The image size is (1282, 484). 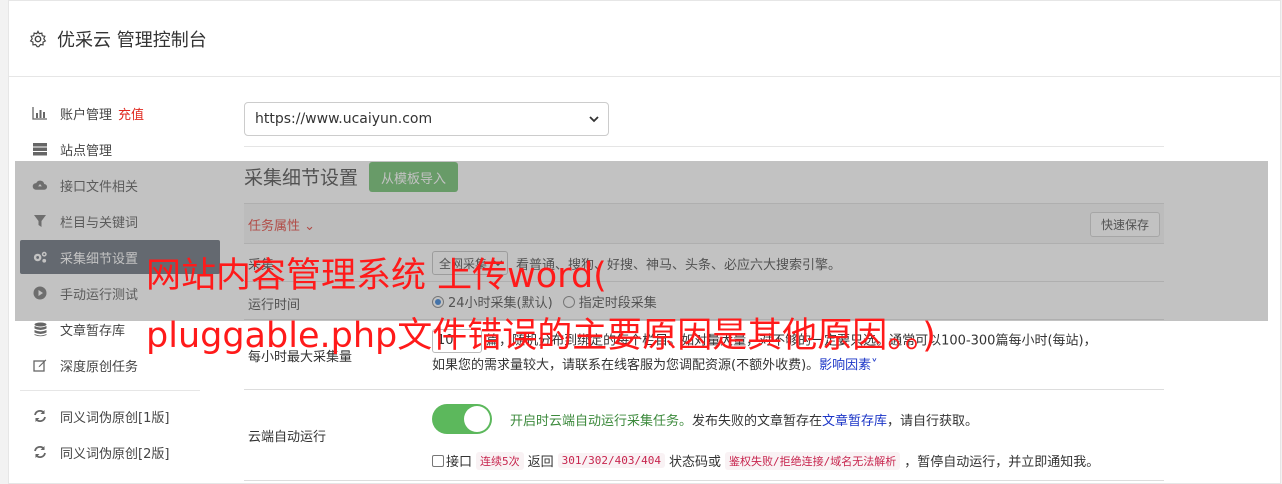 What do you see at coordinates (261, 265) in the screenshot?
I see `row-label: 采集` at bounding box center [261, 265].